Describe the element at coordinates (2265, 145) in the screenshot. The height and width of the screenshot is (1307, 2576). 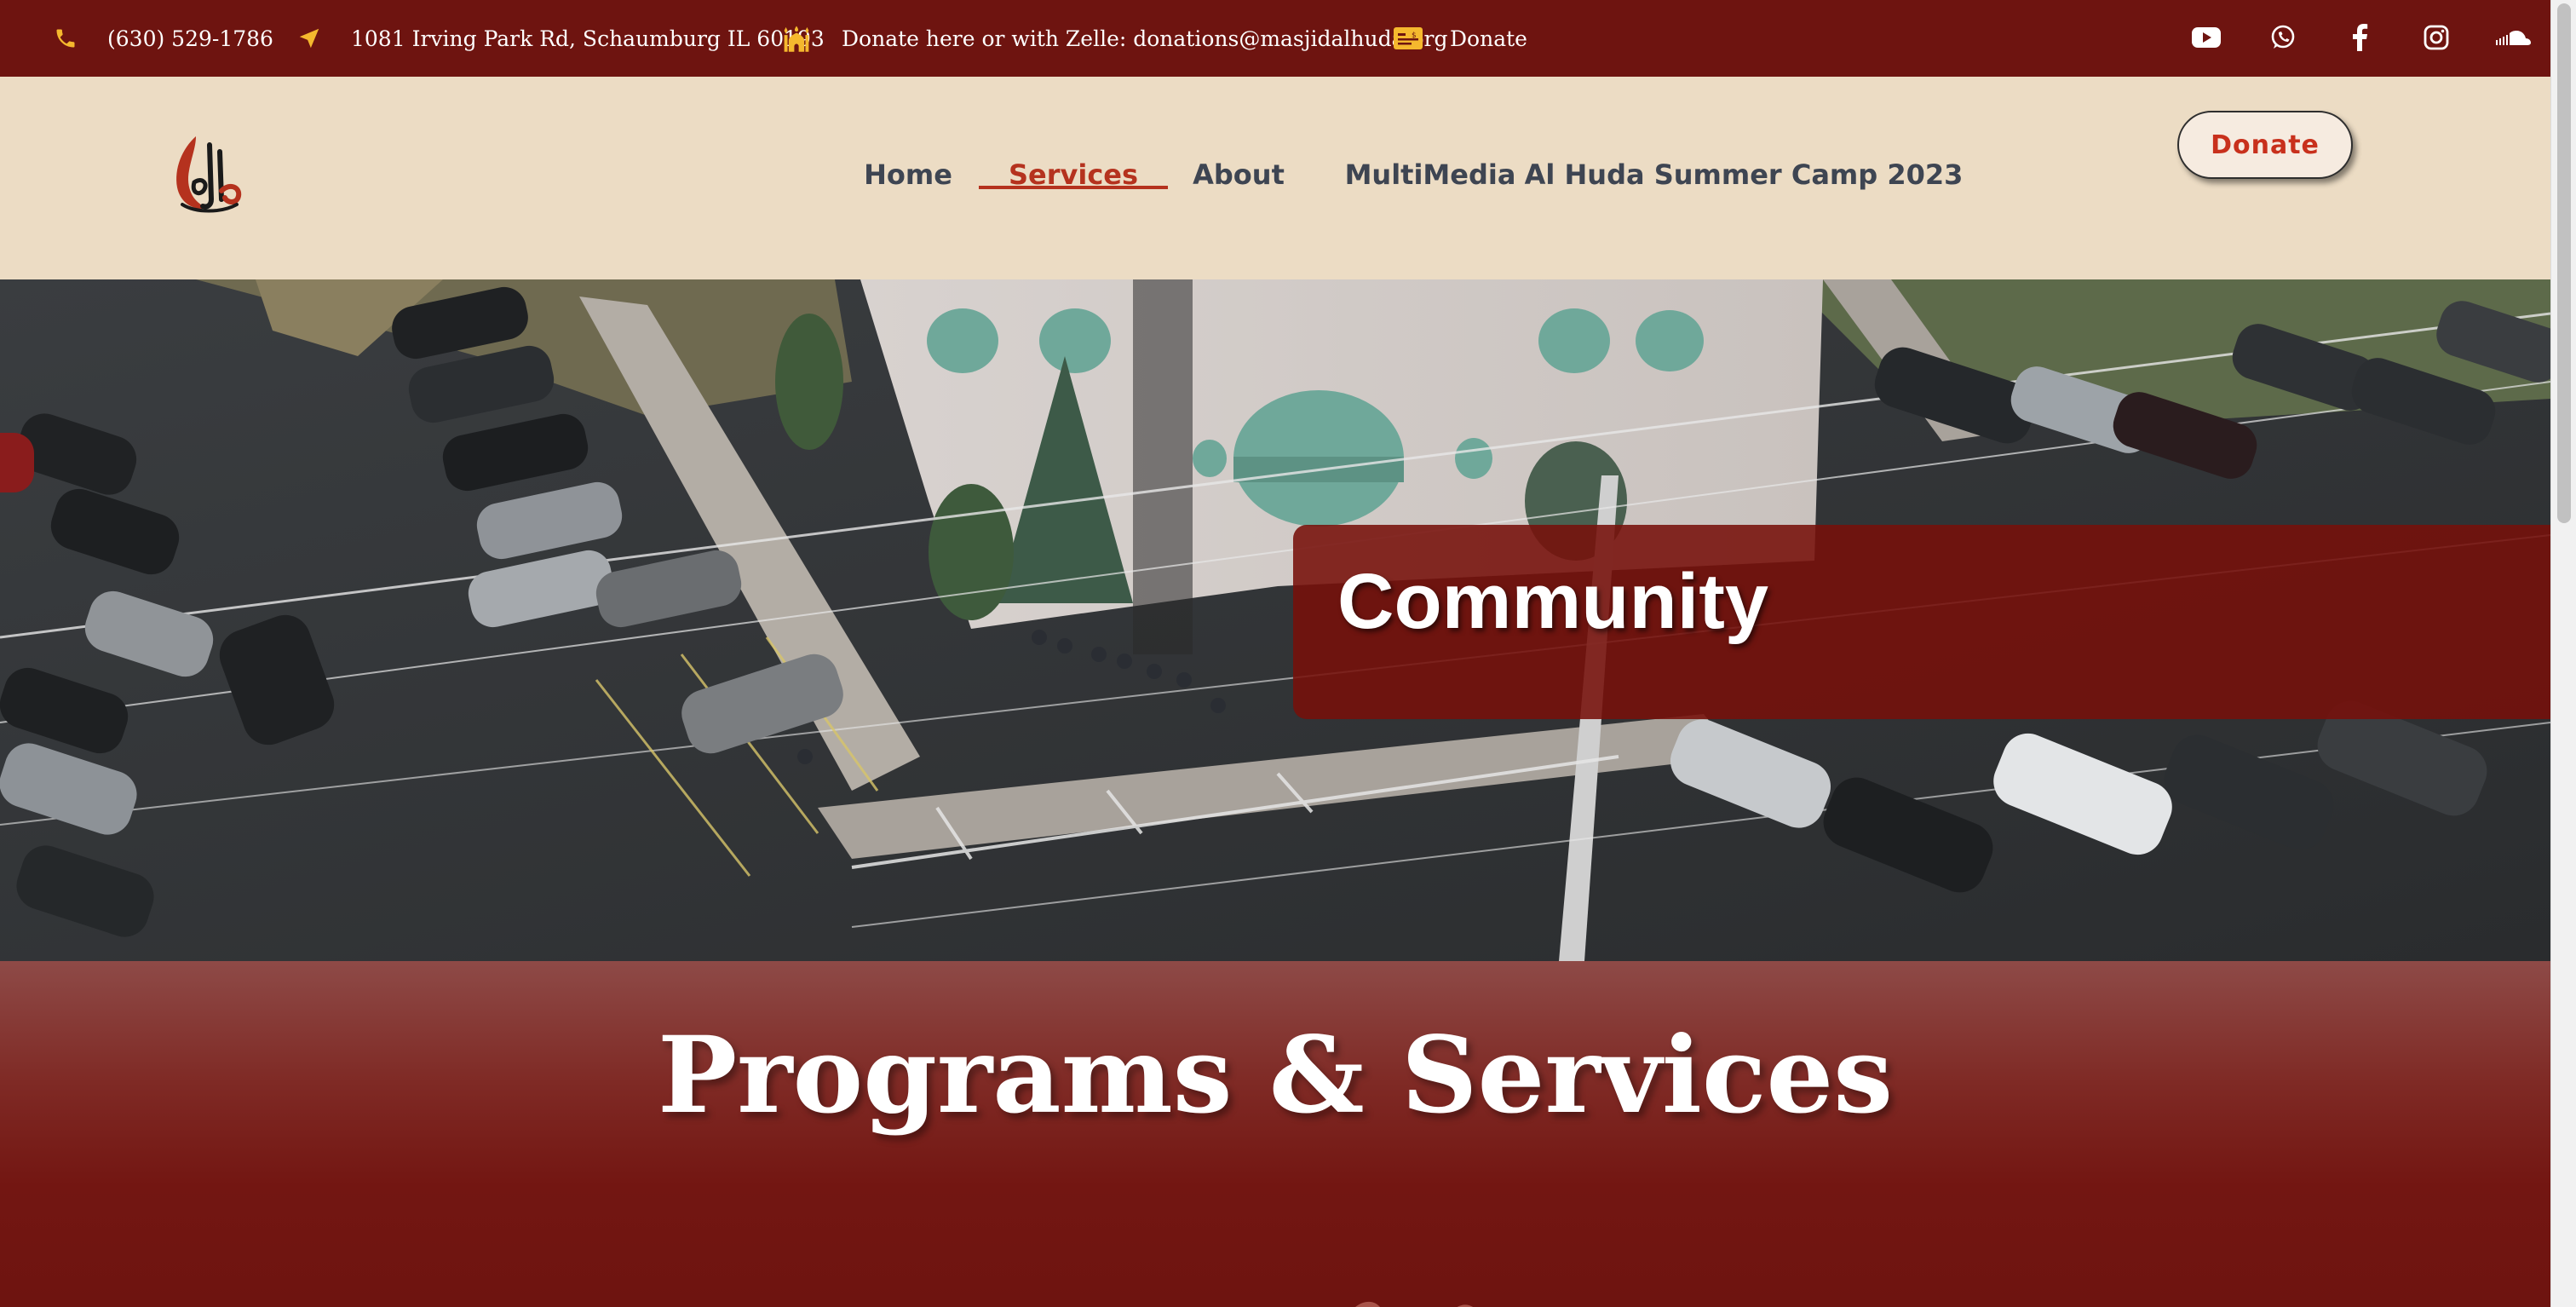
I see `donate-button: Donate` at that location.